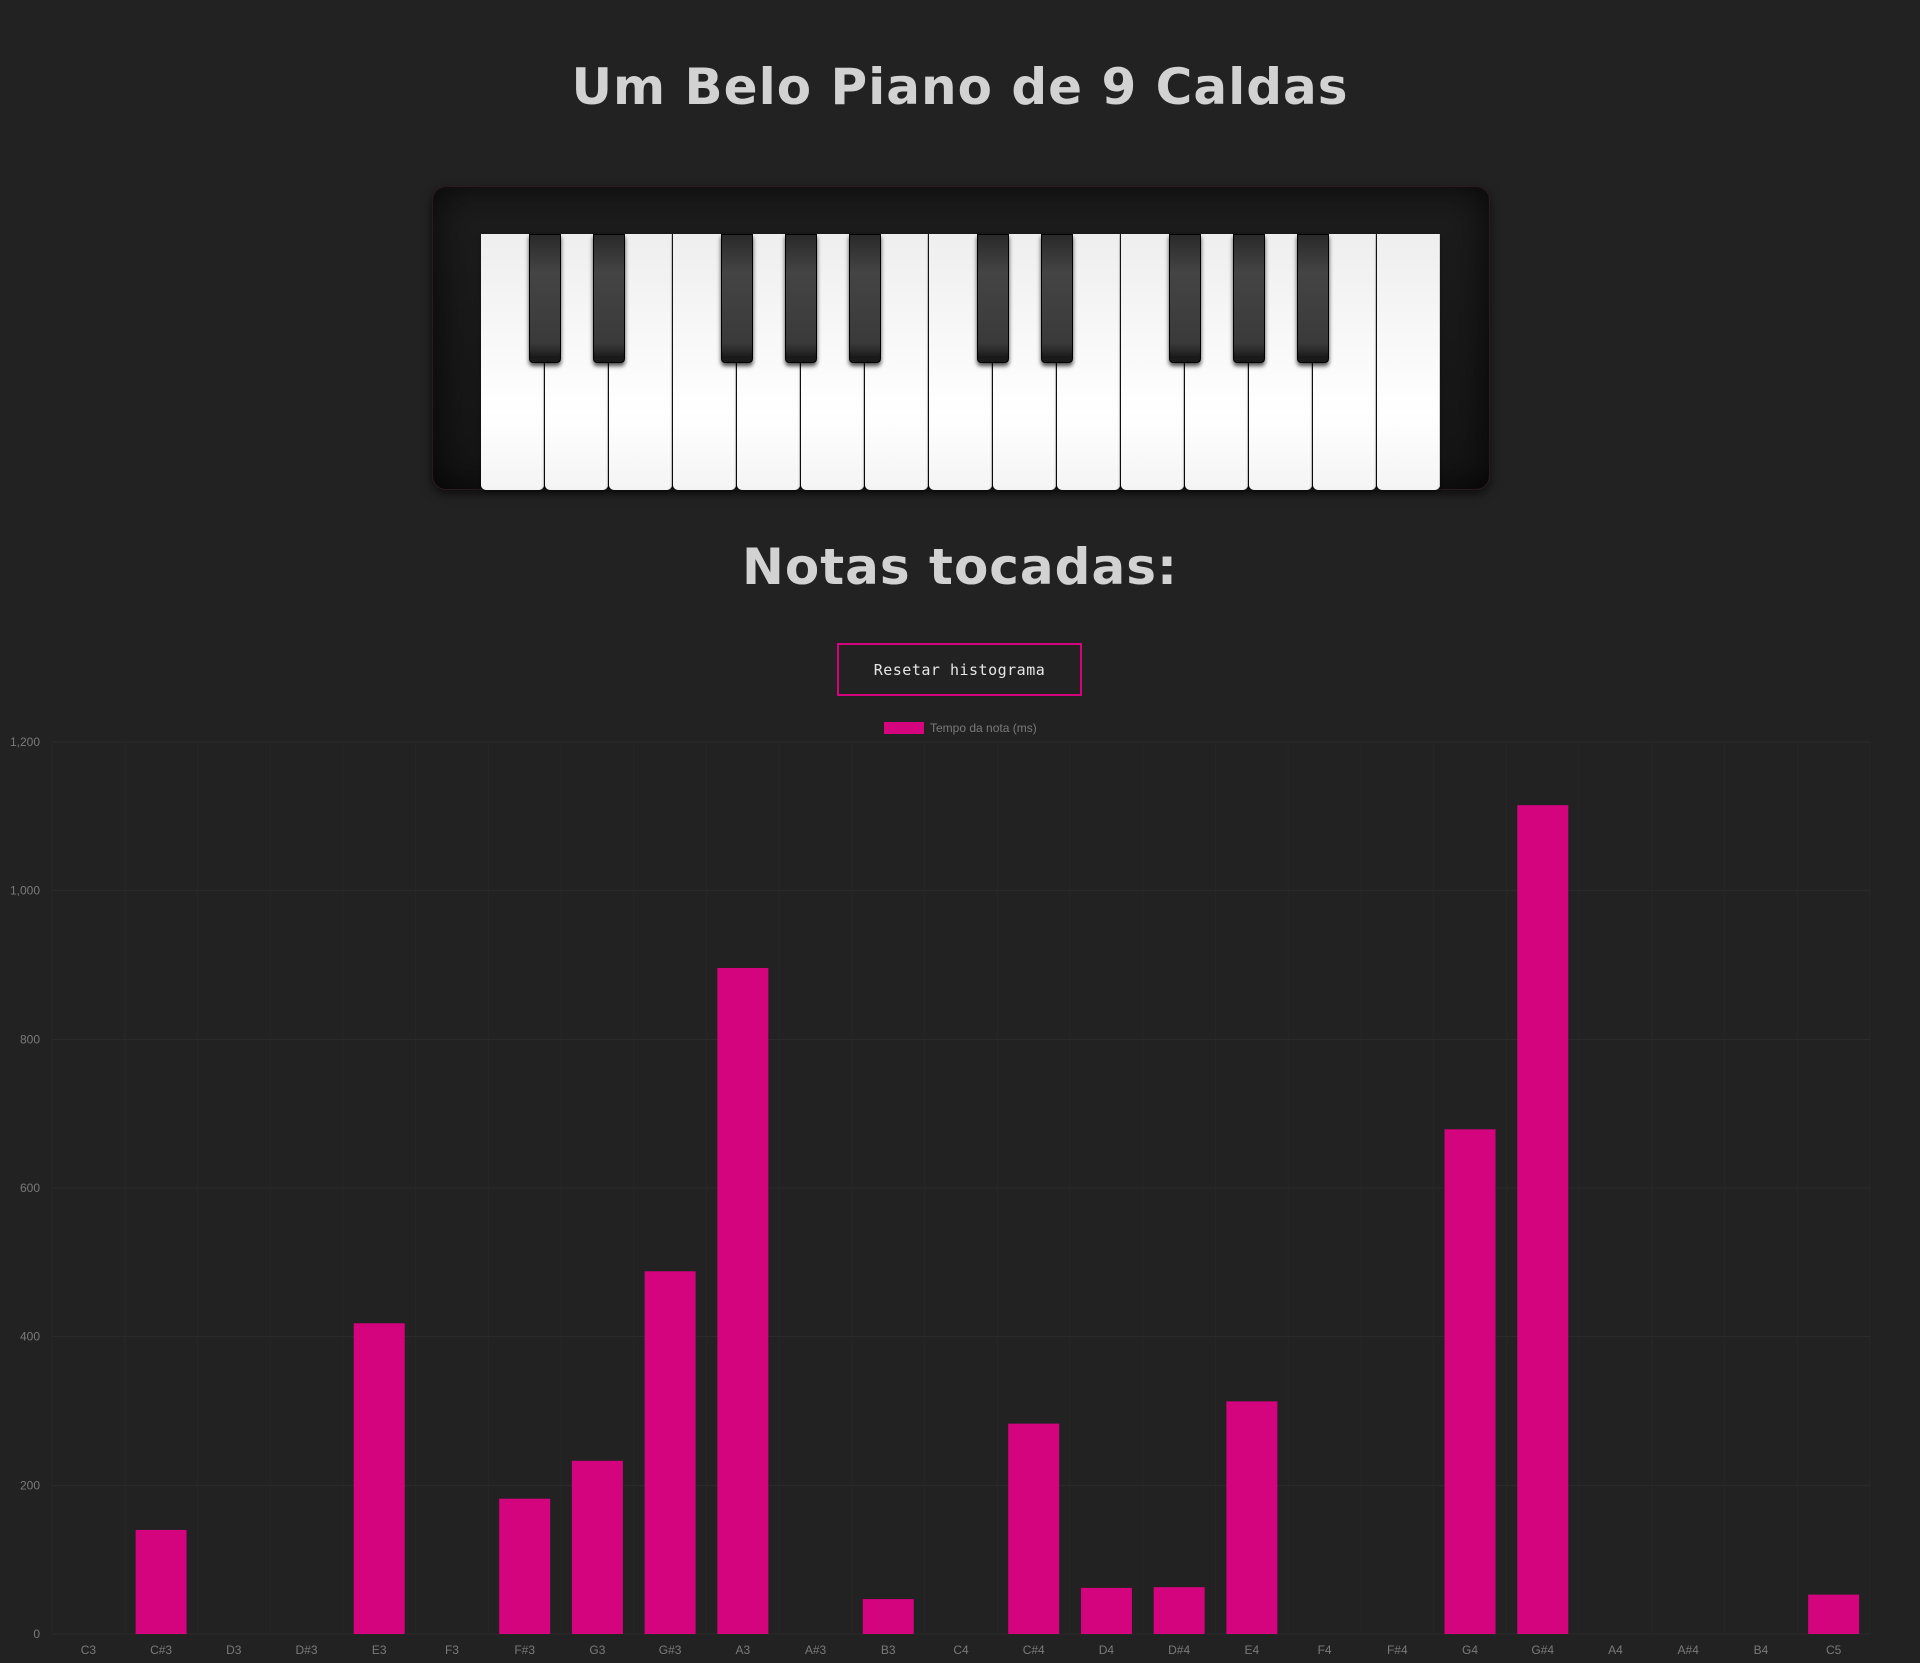  Describe the element at coordinates (307, 1650) in the screenshot. I see `x-tick-label: D#3` at that location.